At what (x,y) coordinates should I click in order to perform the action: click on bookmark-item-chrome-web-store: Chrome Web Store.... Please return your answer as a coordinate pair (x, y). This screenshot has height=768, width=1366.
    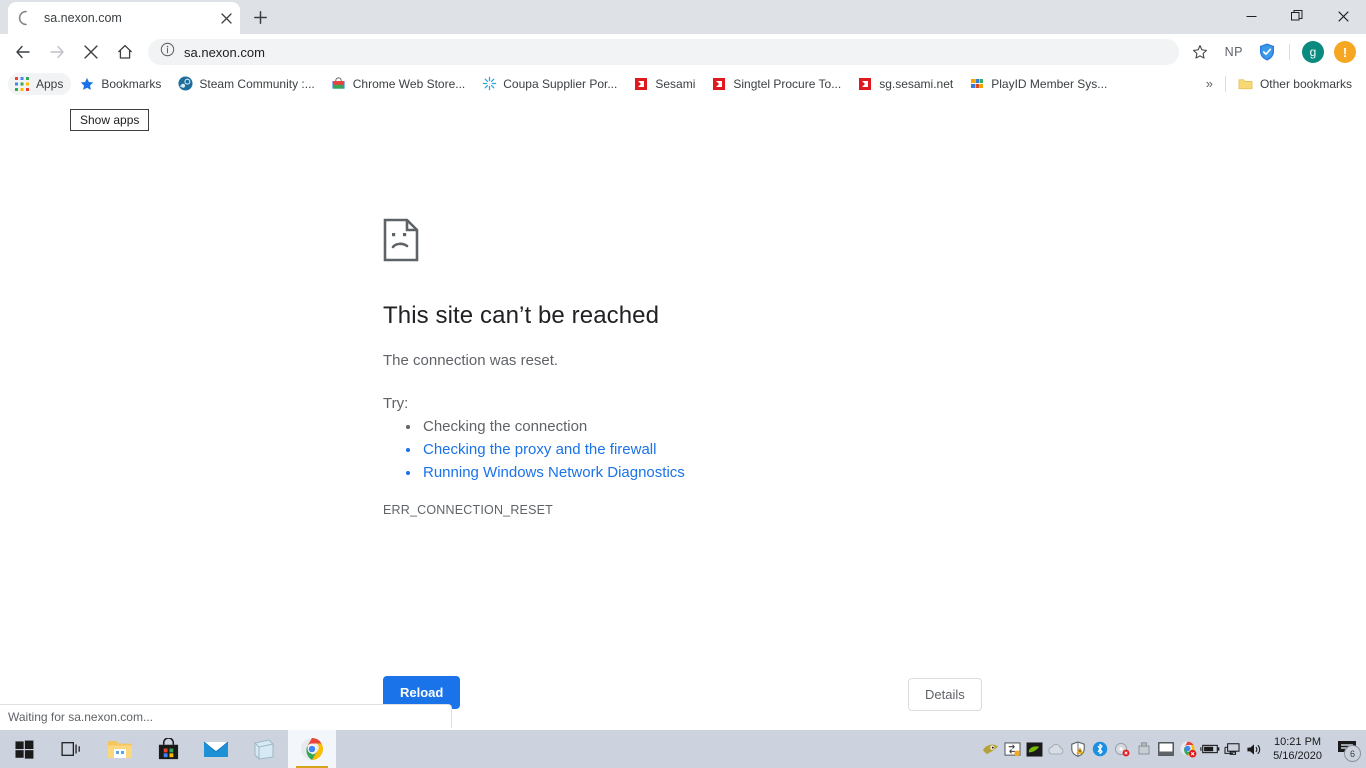
    Looking at the image, I should click on (399, 84).